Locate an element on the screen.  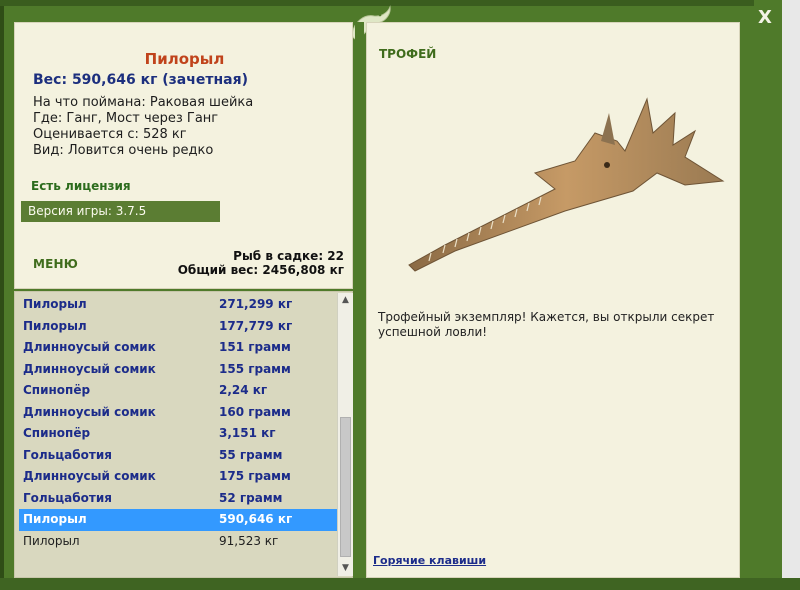
catch-fish-weight: 175 грамм is located at coordinates (255, 476).